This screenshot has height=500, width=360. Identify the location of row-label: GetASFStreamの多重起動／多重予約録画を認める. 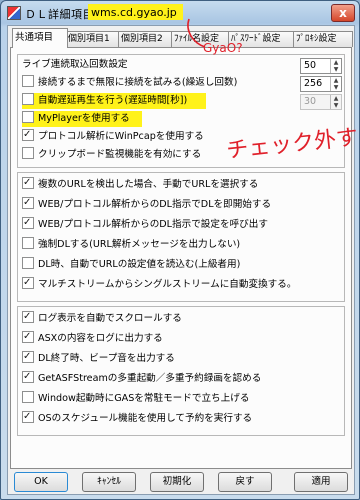
(150, 378).